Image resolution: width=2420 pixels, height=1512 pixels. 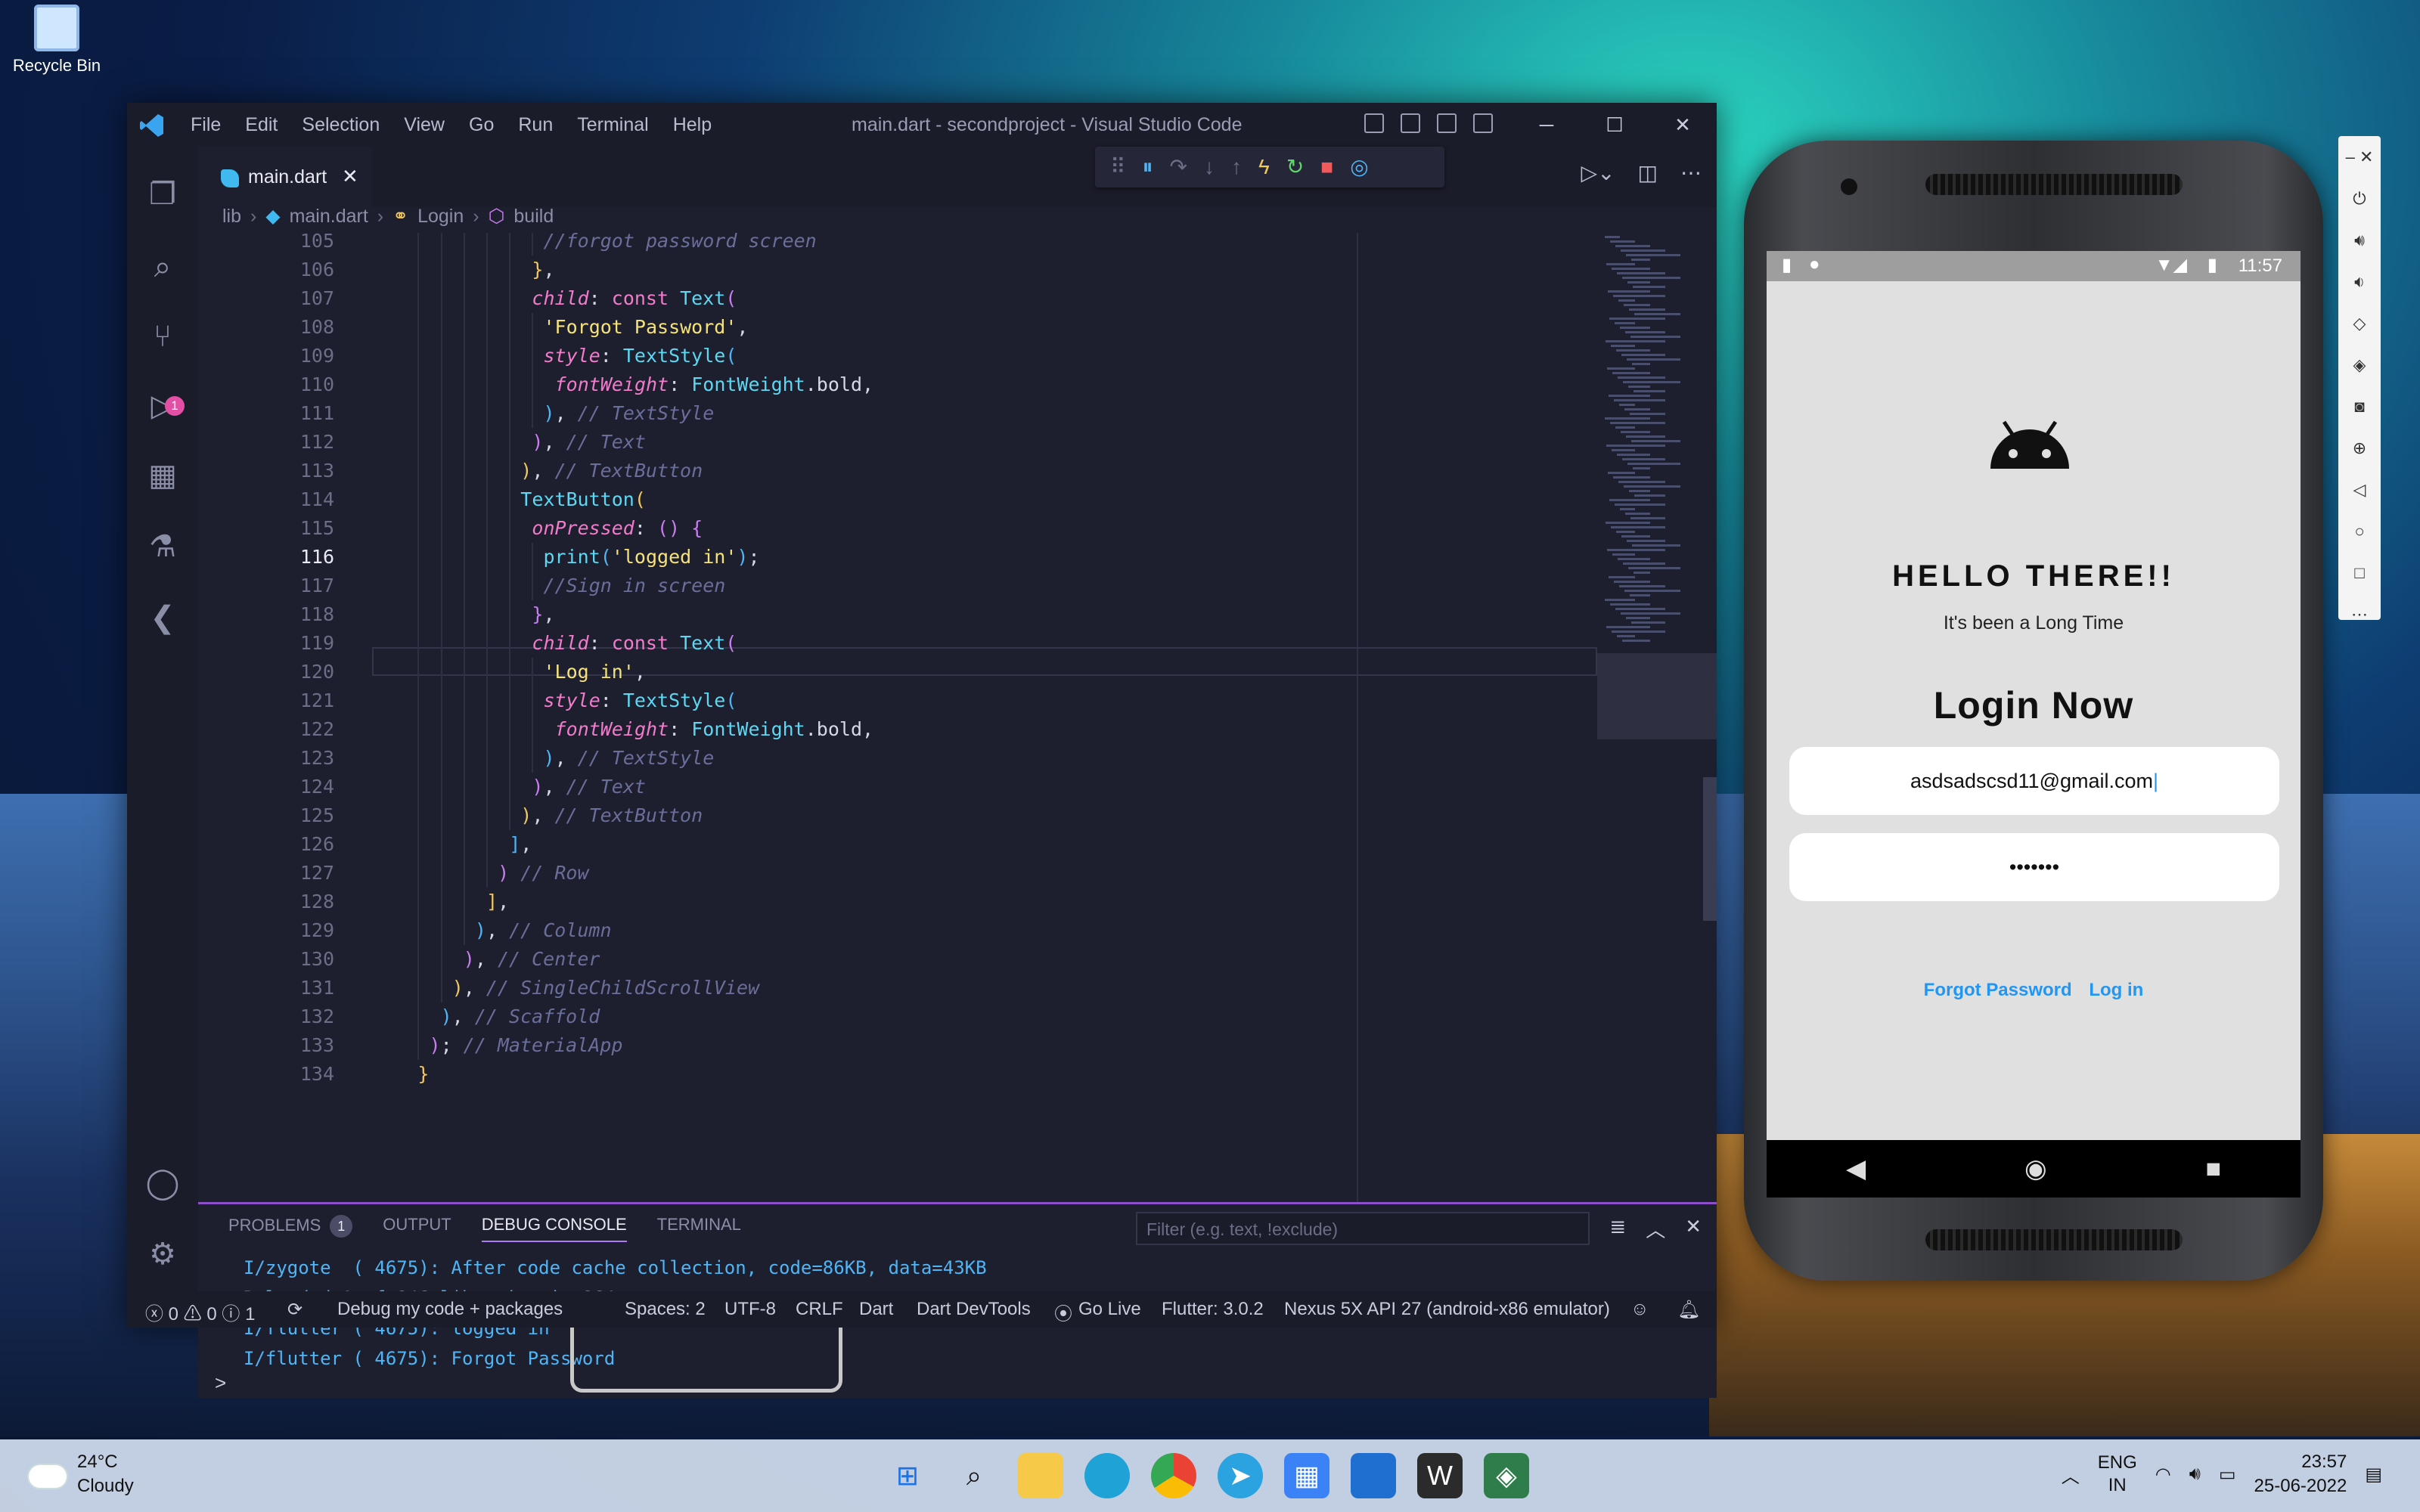 What do you see at coordinates (163, 546) in the screenshot?
I see `testing-icon: ⚗` at bounding box center [163, 546].